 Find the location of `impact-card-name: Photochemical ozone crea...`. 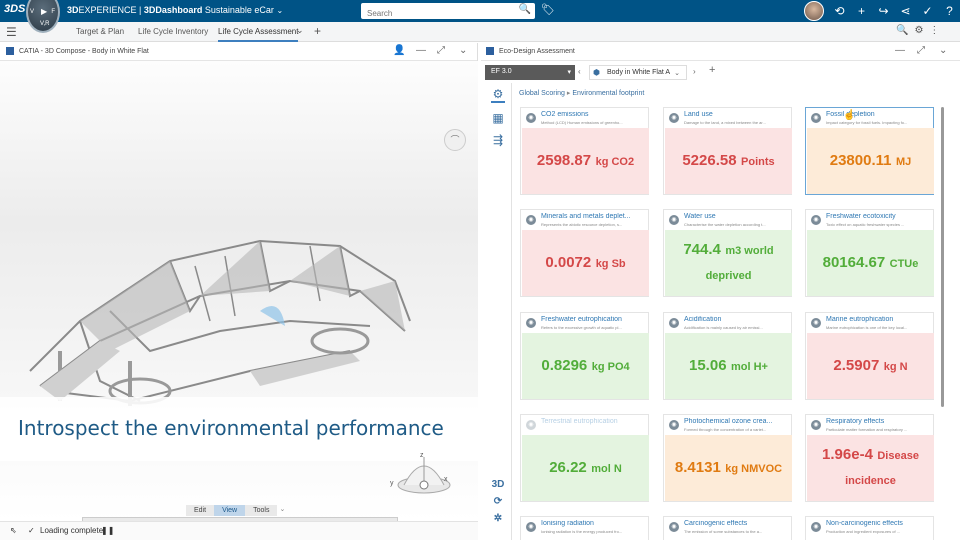

impact-card-name: Photochemical ozone crea... is located at coordinates (737, 421).